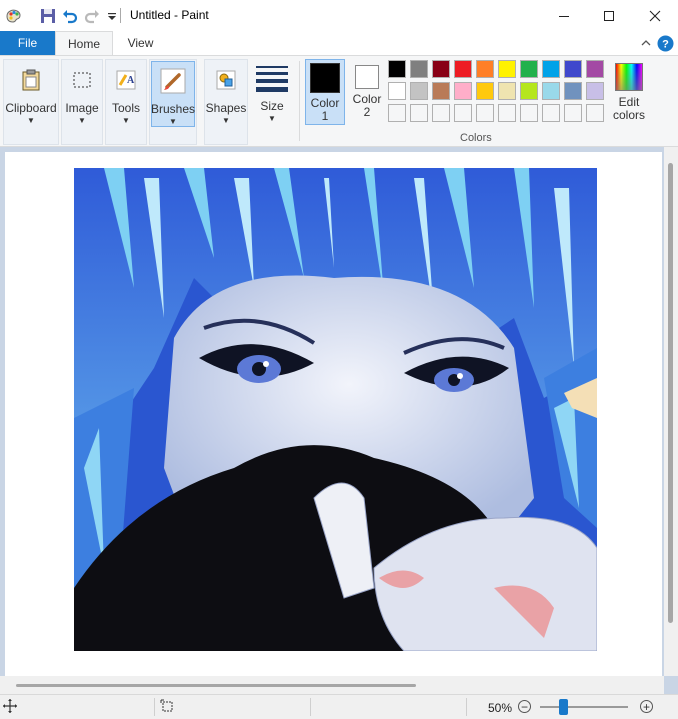 The image size is (678, 719). Describe the element at coordinates (628, 108) in the screenshot. I see `edit-colors-label: Edit colors` at that location.